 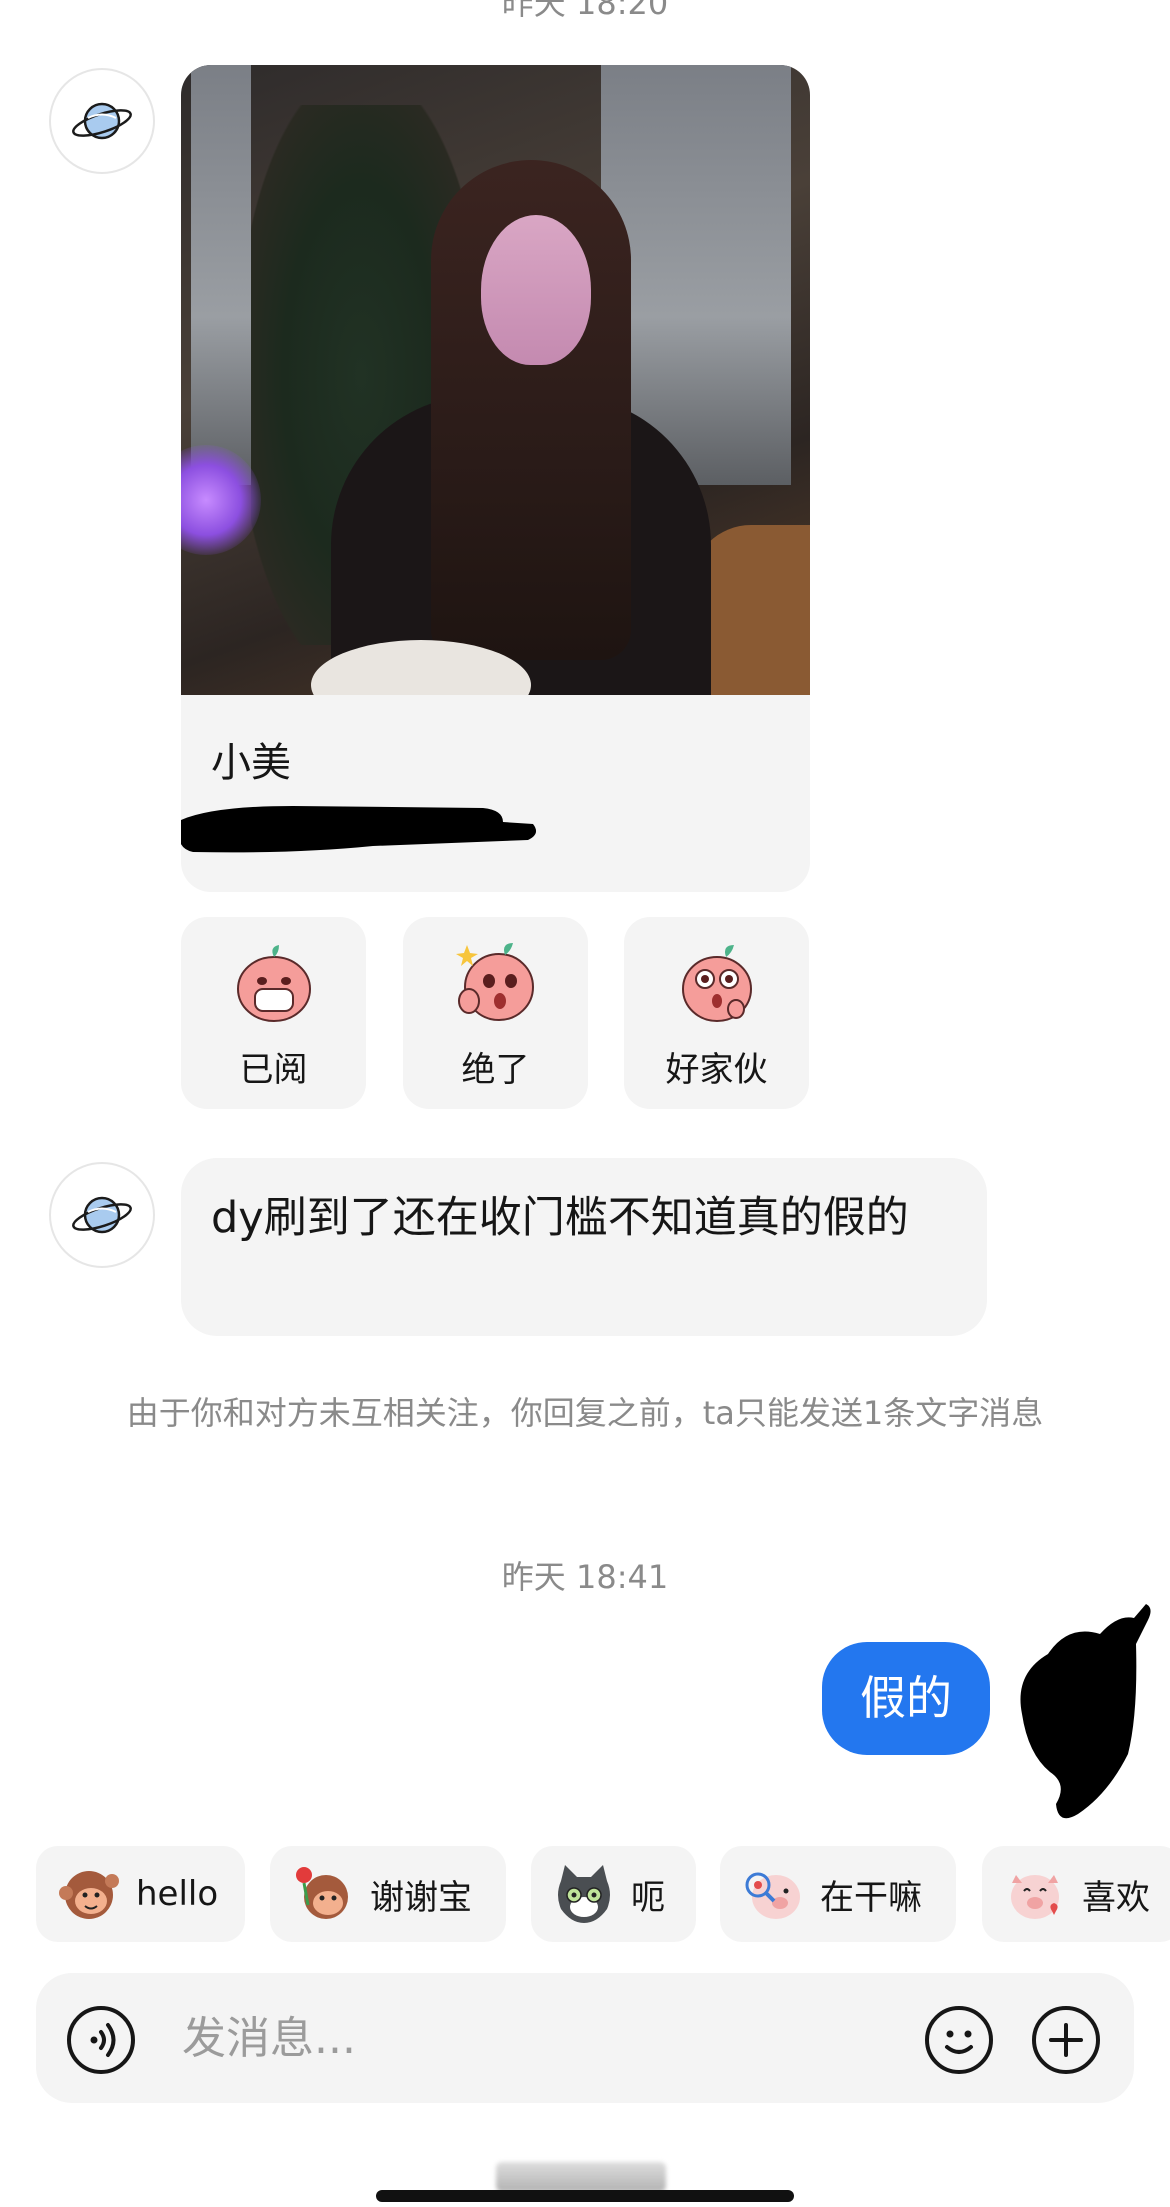 What do you see at coordinates (177, 1894) in the screenshot?
I see `quick-reply-label: hello` at bounding box center [177, 1894].